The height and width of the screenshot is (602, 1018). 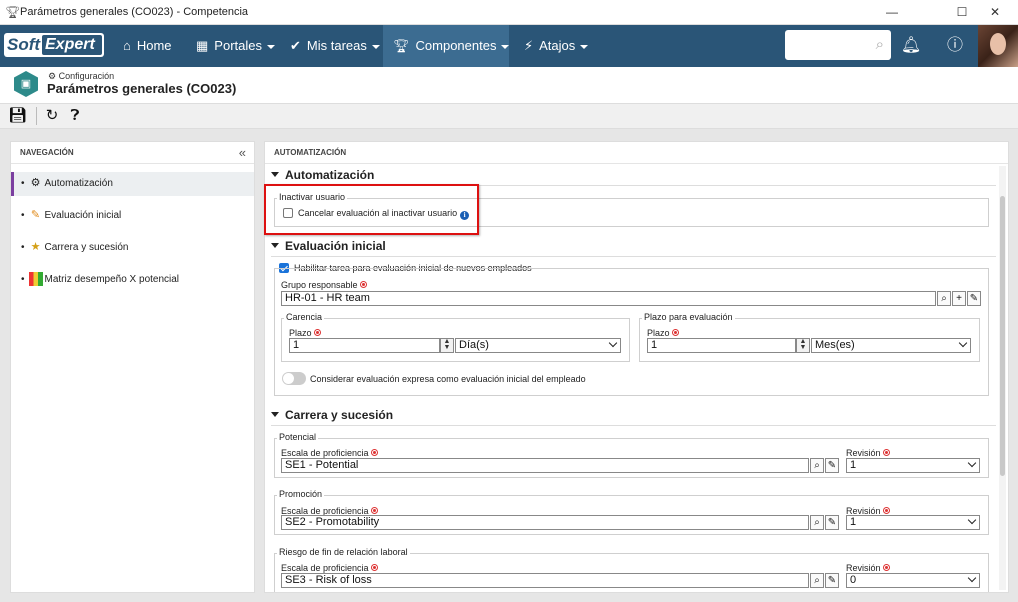 What do you see at coordinates (663, 333) in the screenshot?
I see `plazo-eval-label: Plazo` at bounding box center [663, 333].